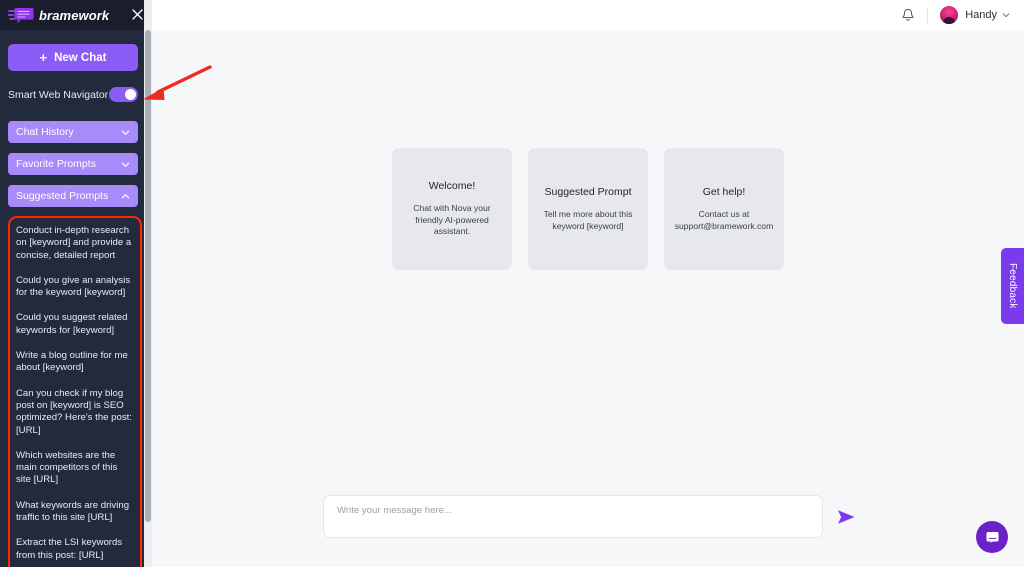 The width and height of the screenshot is (1024, 567). I want to click on feedback-tab: Feedback, so click(1012, 286).